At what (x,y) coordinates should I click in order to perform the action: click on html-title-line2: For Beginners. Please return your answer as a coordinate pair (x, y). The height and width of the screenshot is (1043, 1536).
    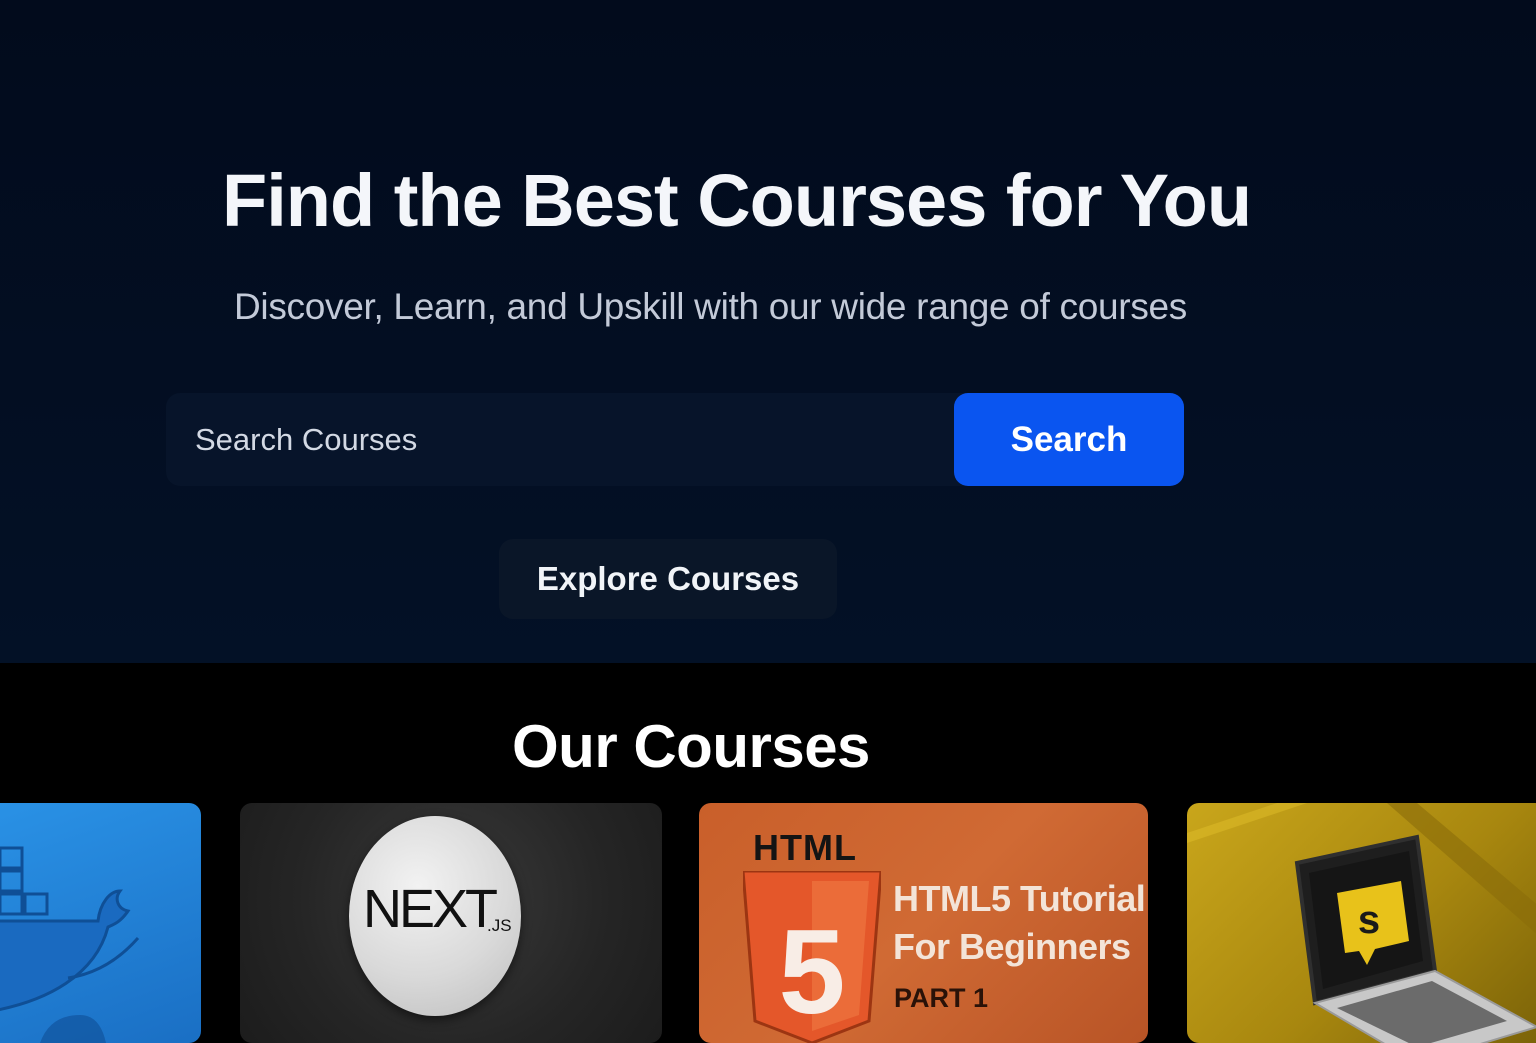
    Looking at the image, I should click on (1012, 946).